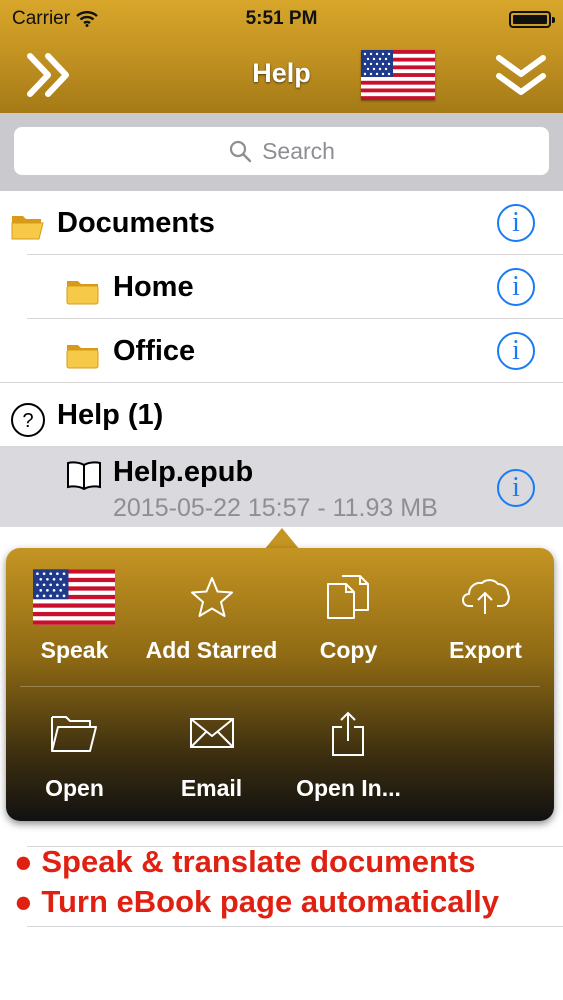  I want to click on copy-button: Copy, so click(348, 617).